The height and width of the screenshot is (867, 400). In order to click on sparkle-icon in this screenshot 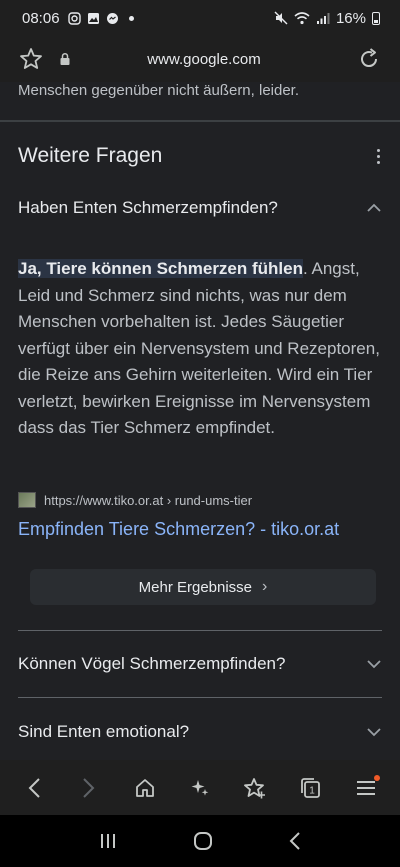, I will do `click(200, 787)`.